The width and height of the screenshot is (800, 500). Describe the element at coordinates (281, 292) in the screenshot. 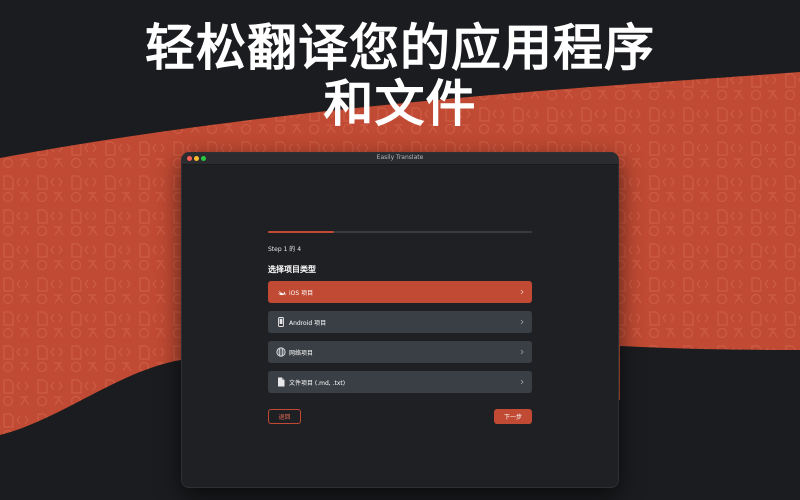

I see `swift-icon` at that location.